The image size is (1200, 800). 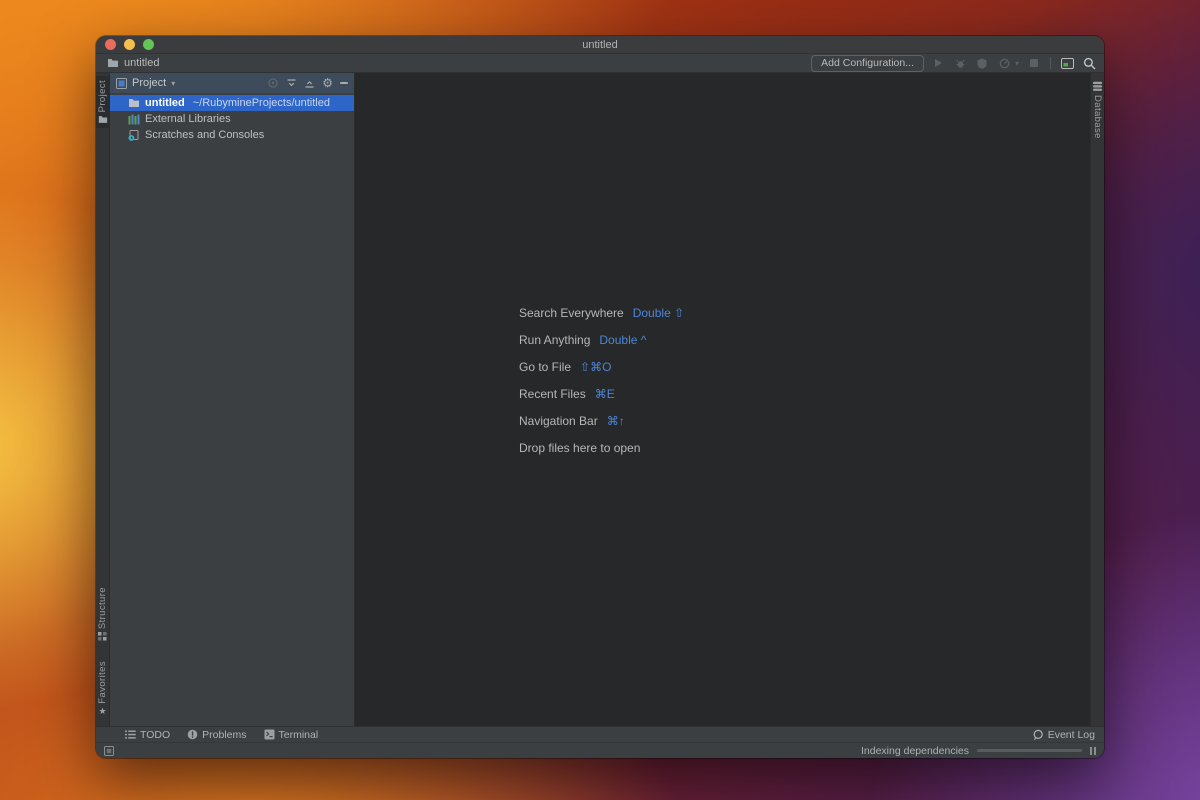 I want to click on shortcut-row: Run Anything Double ^, so click(x=601, y=340).